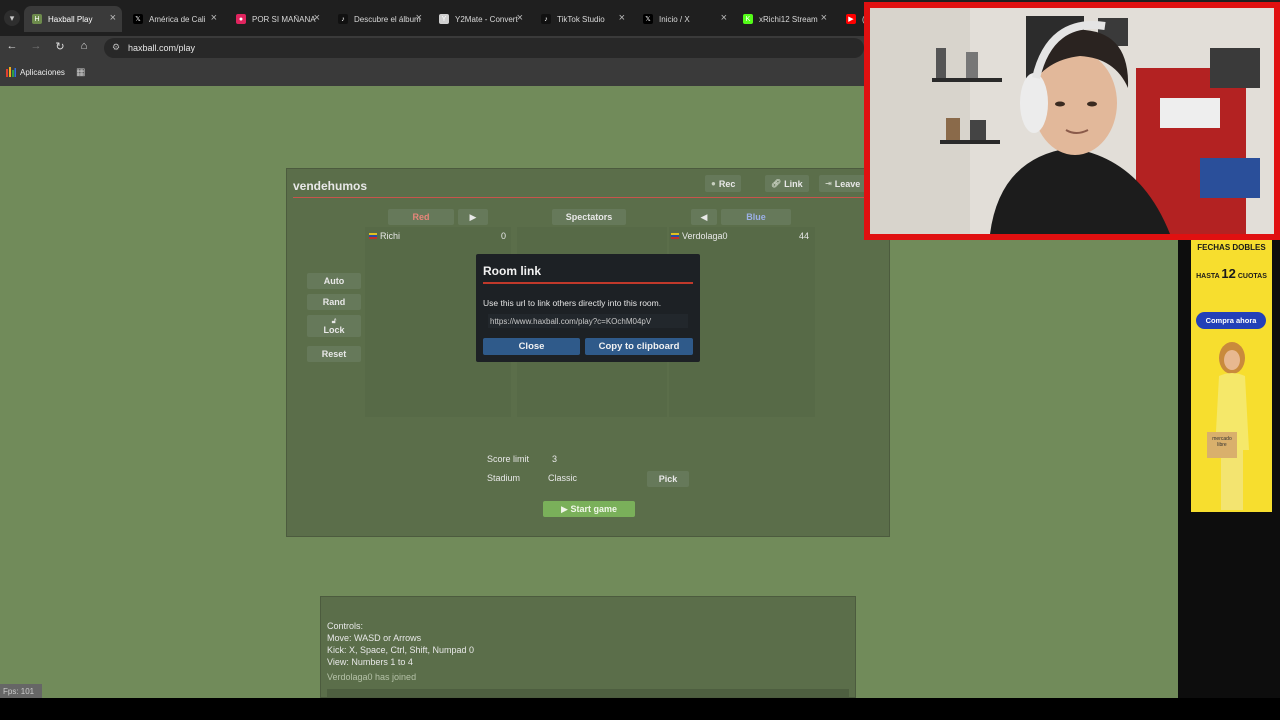 Image resolution: width=1280 pixels, height=720 pixels. Describe the element at coordinates (639, 346) in the screenshot. I see `copy-to-clipboard-button: Copy to clipboard` at that location.